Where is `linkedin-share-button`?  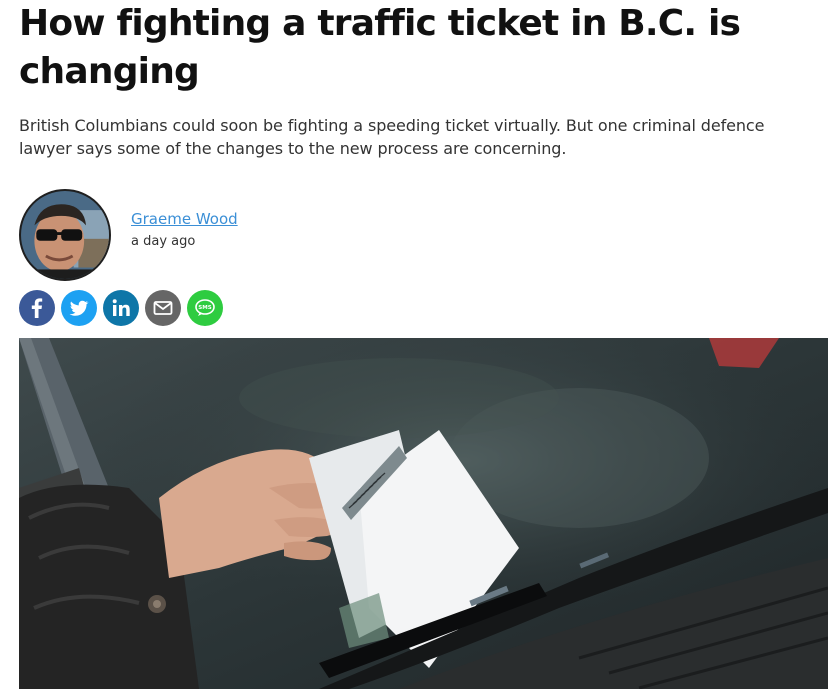
linkedin-share-button is located at coordinates (121, 308).